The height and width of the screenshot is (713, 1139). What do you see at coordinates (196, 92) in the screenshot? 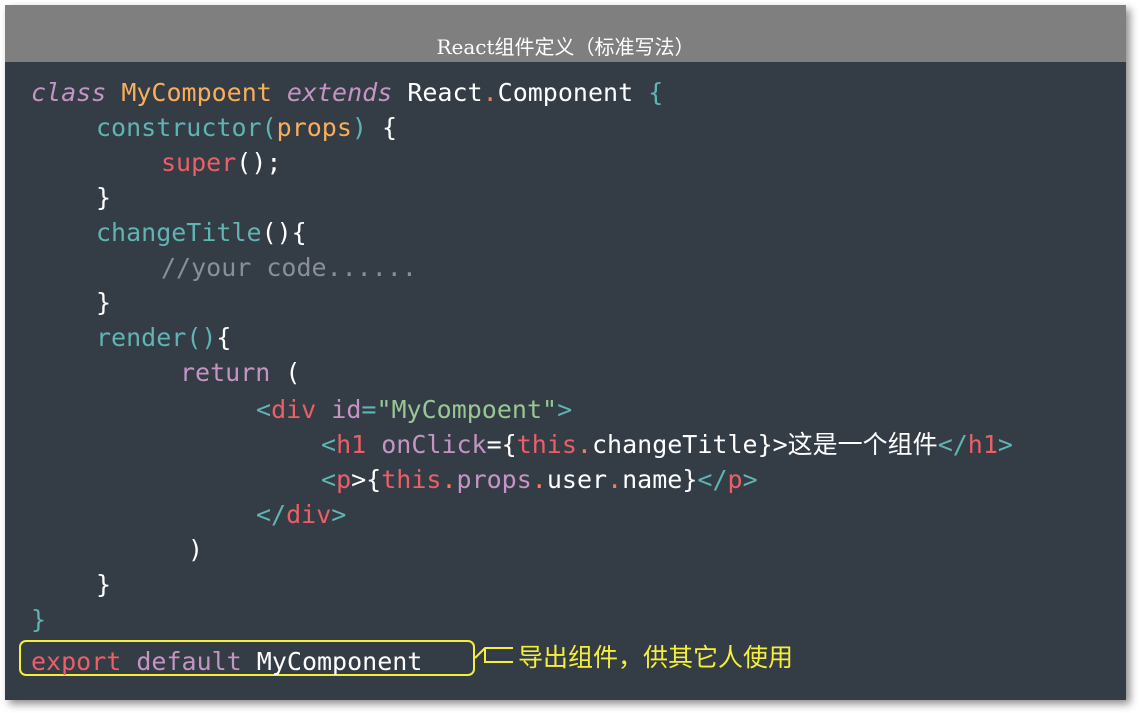
I see `class-name: MyCompoent` at bounding box center [196, 92].